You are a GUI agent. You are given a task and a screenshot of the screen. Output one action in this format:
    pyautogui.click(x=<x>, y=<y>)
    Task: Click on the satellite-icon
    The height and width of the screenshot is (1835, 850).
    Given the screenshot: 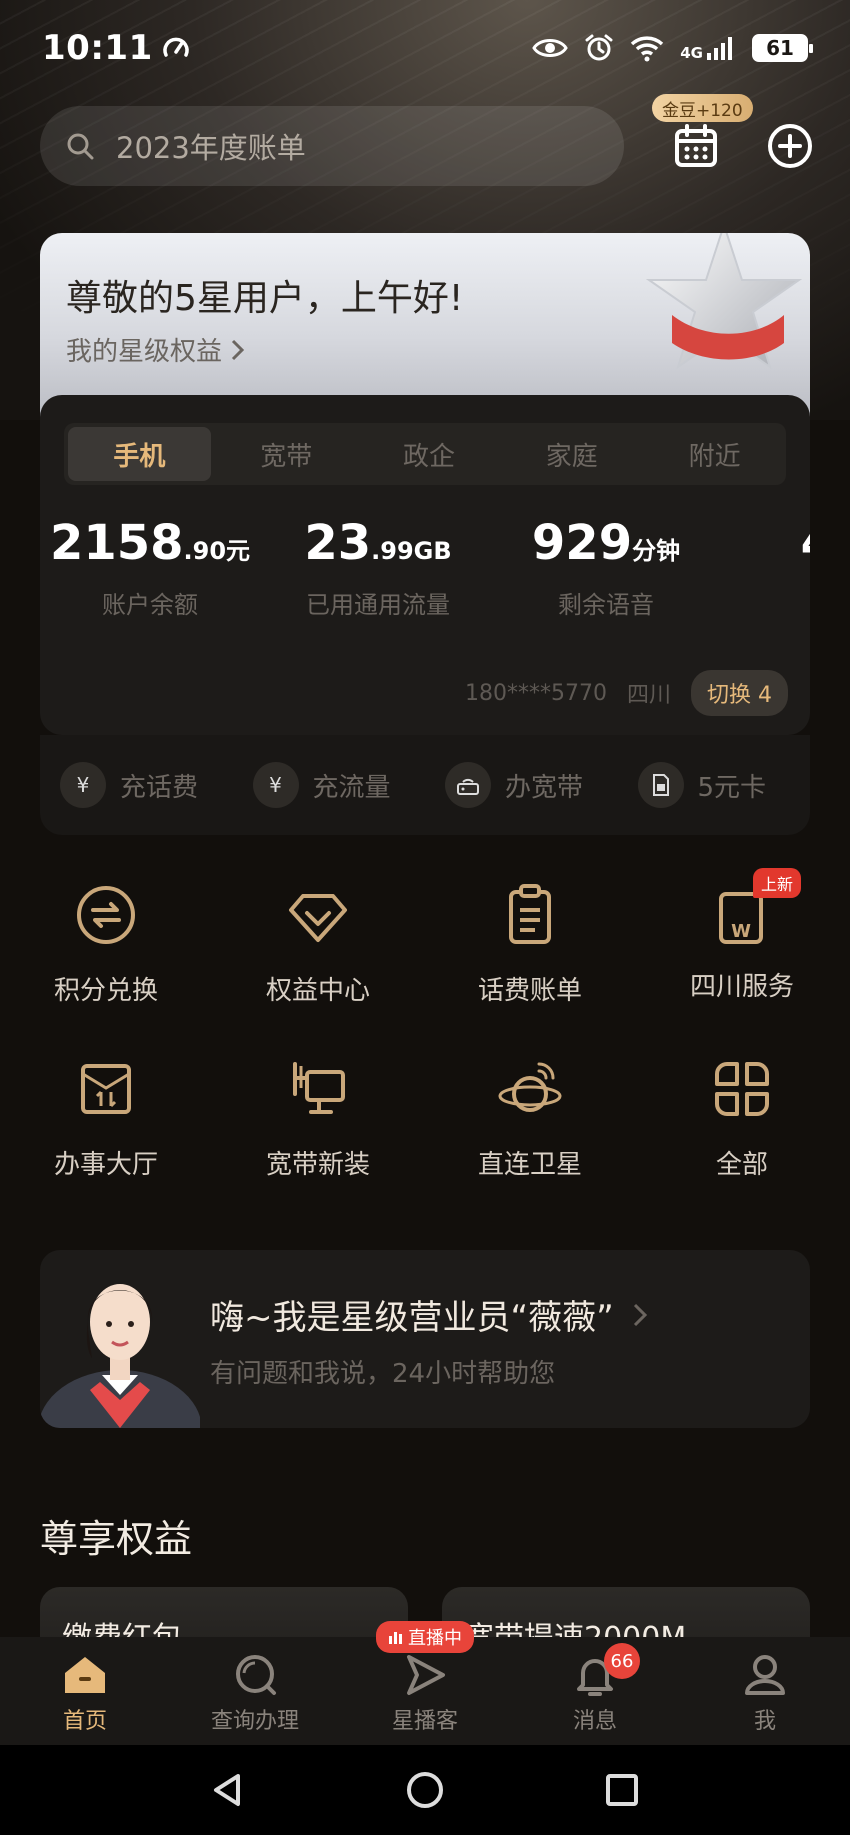 What is the action you would take?
    pyautogui.click(x=530, y=1087)
    